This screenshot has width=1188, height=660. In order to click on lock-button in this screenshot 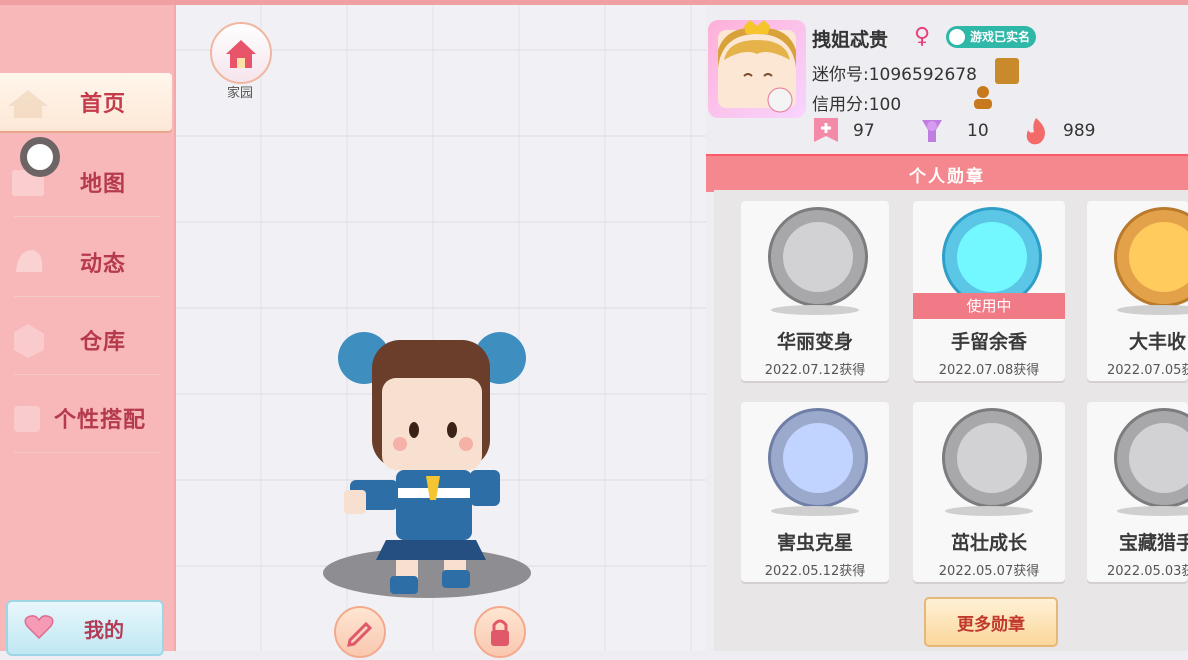, I will do `click(500, 632)`.